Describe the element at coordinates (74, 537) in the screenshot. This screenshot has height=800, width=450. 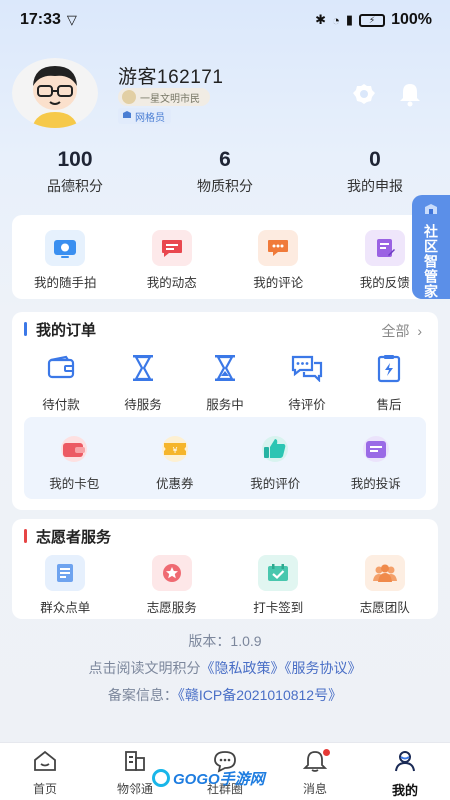
I see `section-title: 志愿者服务` at that location.